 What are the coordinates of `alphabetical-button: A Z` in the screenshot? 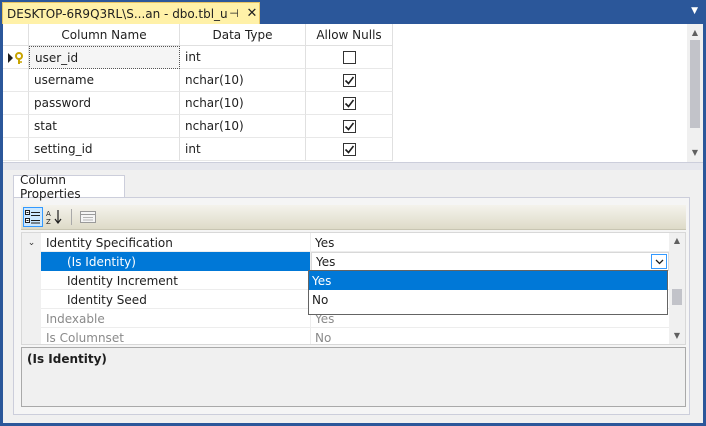 It's located at (55, 217).